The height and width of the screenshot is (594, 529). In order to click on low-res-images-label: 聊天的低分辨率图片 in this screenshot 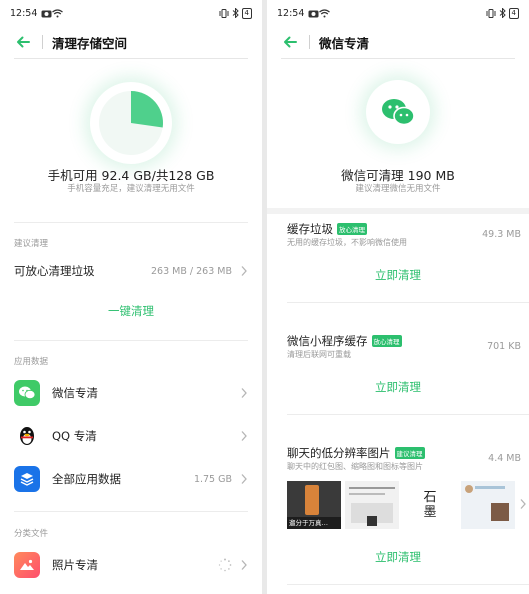, I will do `click(339, 453)`.